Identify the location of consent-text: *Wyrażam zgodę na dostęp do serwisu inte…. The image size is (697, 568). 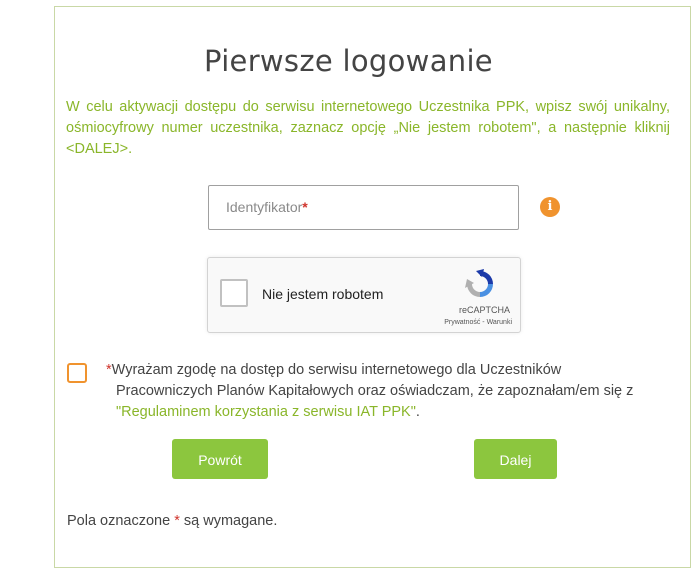
(381, 391).